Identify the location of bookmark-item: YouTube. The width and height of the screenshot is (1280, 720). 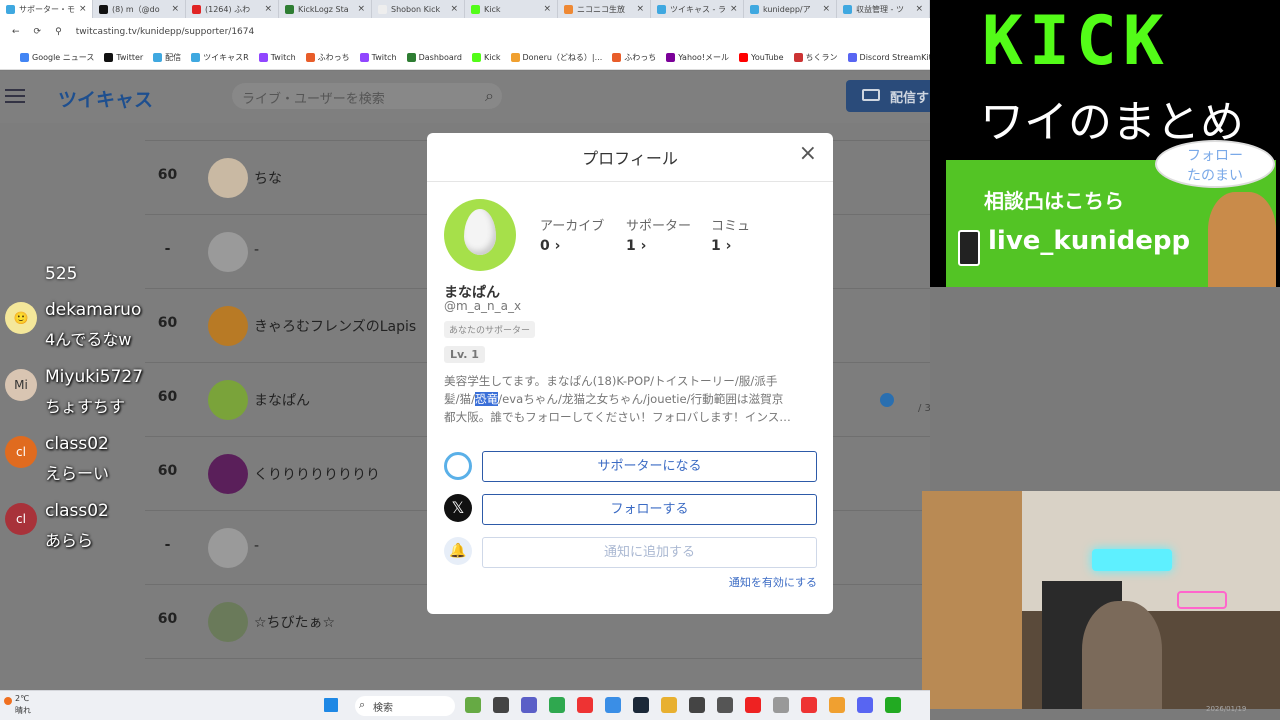
(761, 57).